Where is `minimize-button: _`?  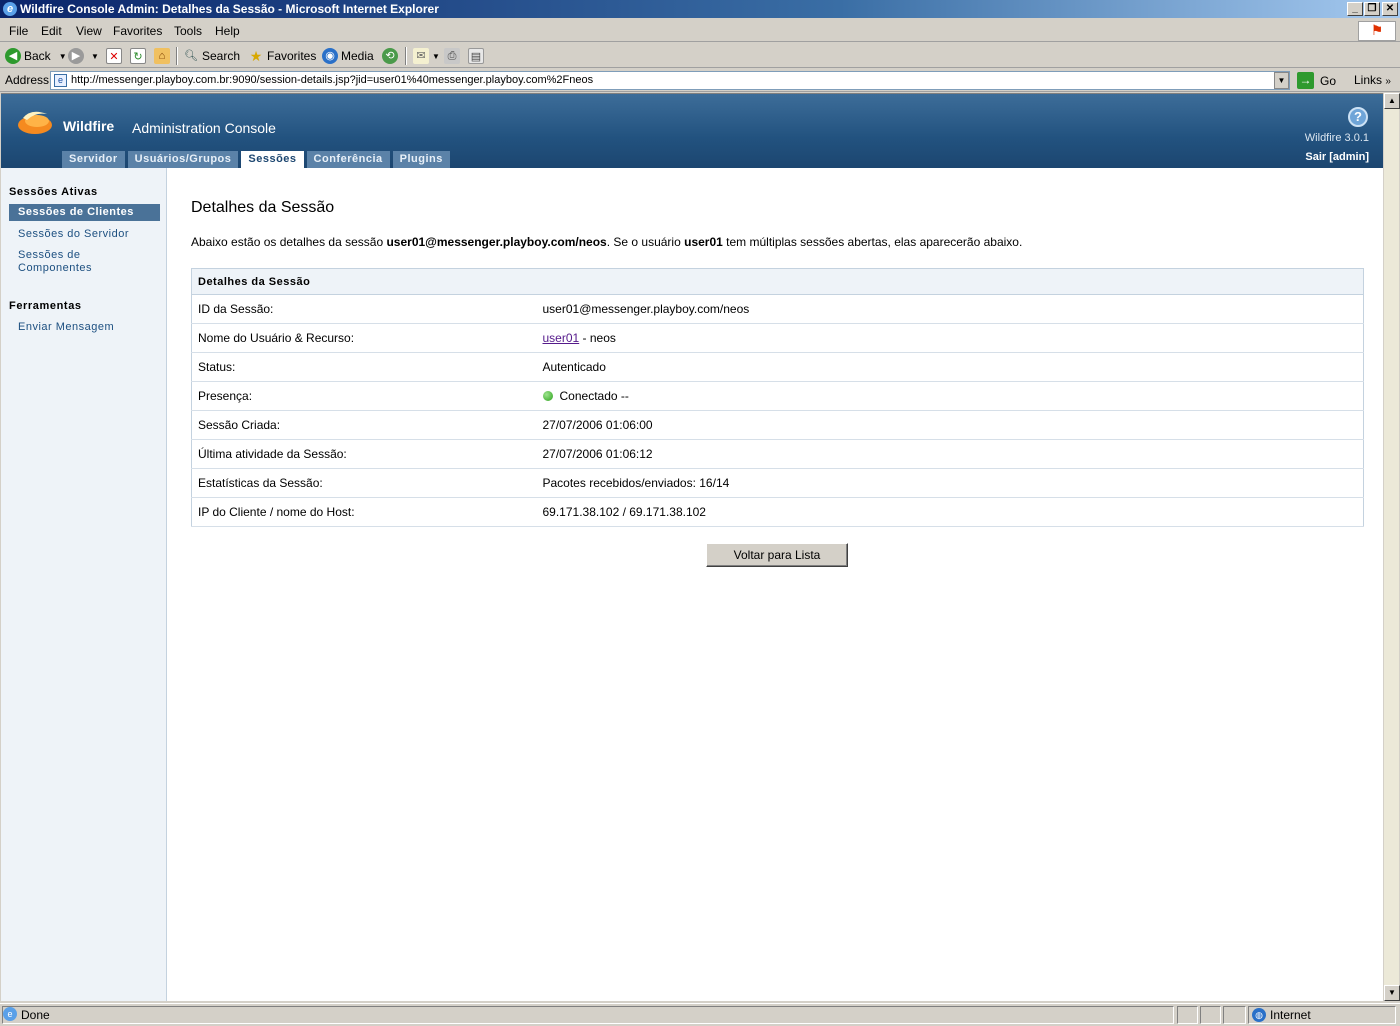
minimize-button: _ is located at coordinates (1355, 9).